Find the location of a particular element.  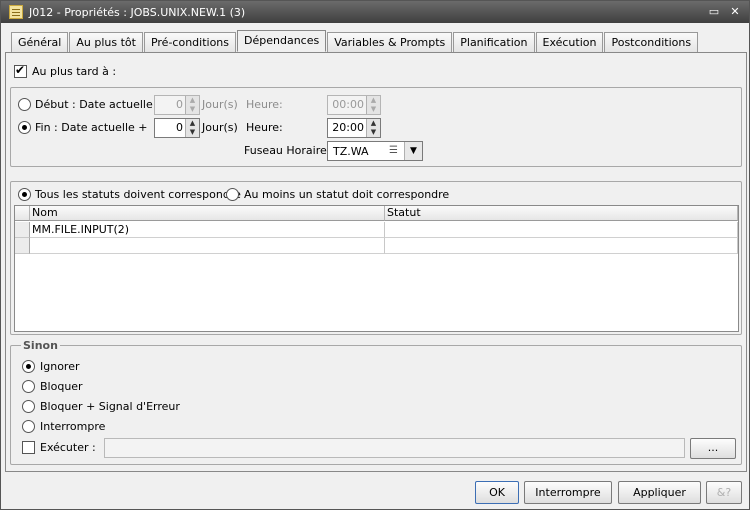

ignore-radio is located at coordinates (28, 366).